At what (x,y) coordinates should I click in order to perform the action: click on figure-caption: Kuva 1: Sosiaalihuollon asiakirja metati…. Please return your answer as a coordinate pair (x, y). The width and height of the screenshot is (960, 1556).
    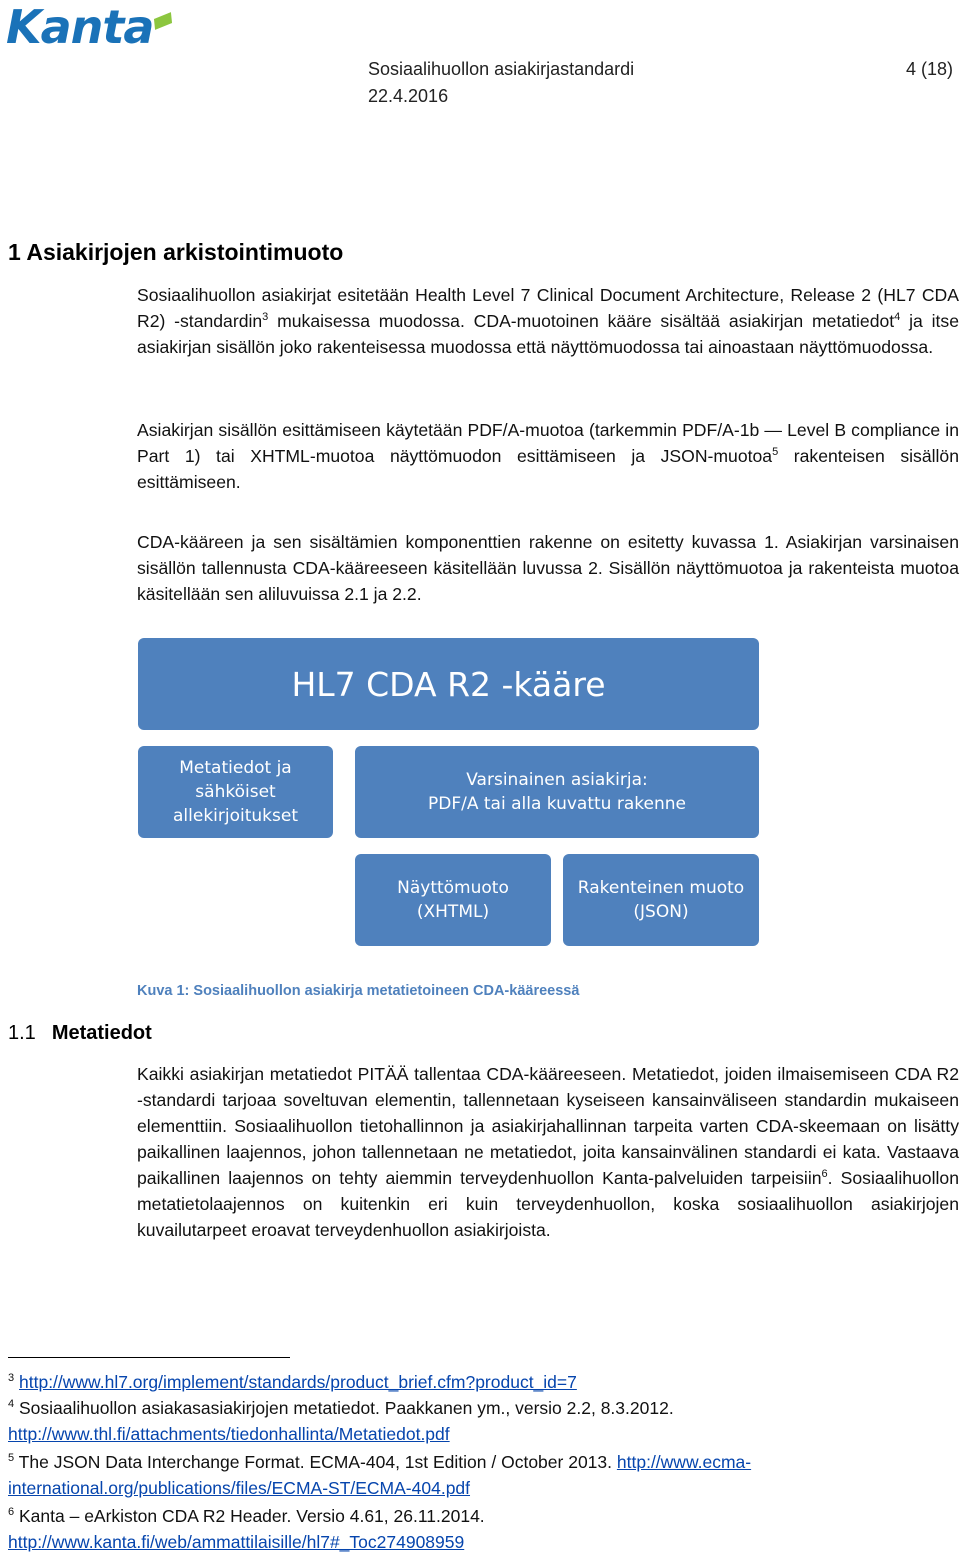
    Looking at the image, I should click on (358, 991).